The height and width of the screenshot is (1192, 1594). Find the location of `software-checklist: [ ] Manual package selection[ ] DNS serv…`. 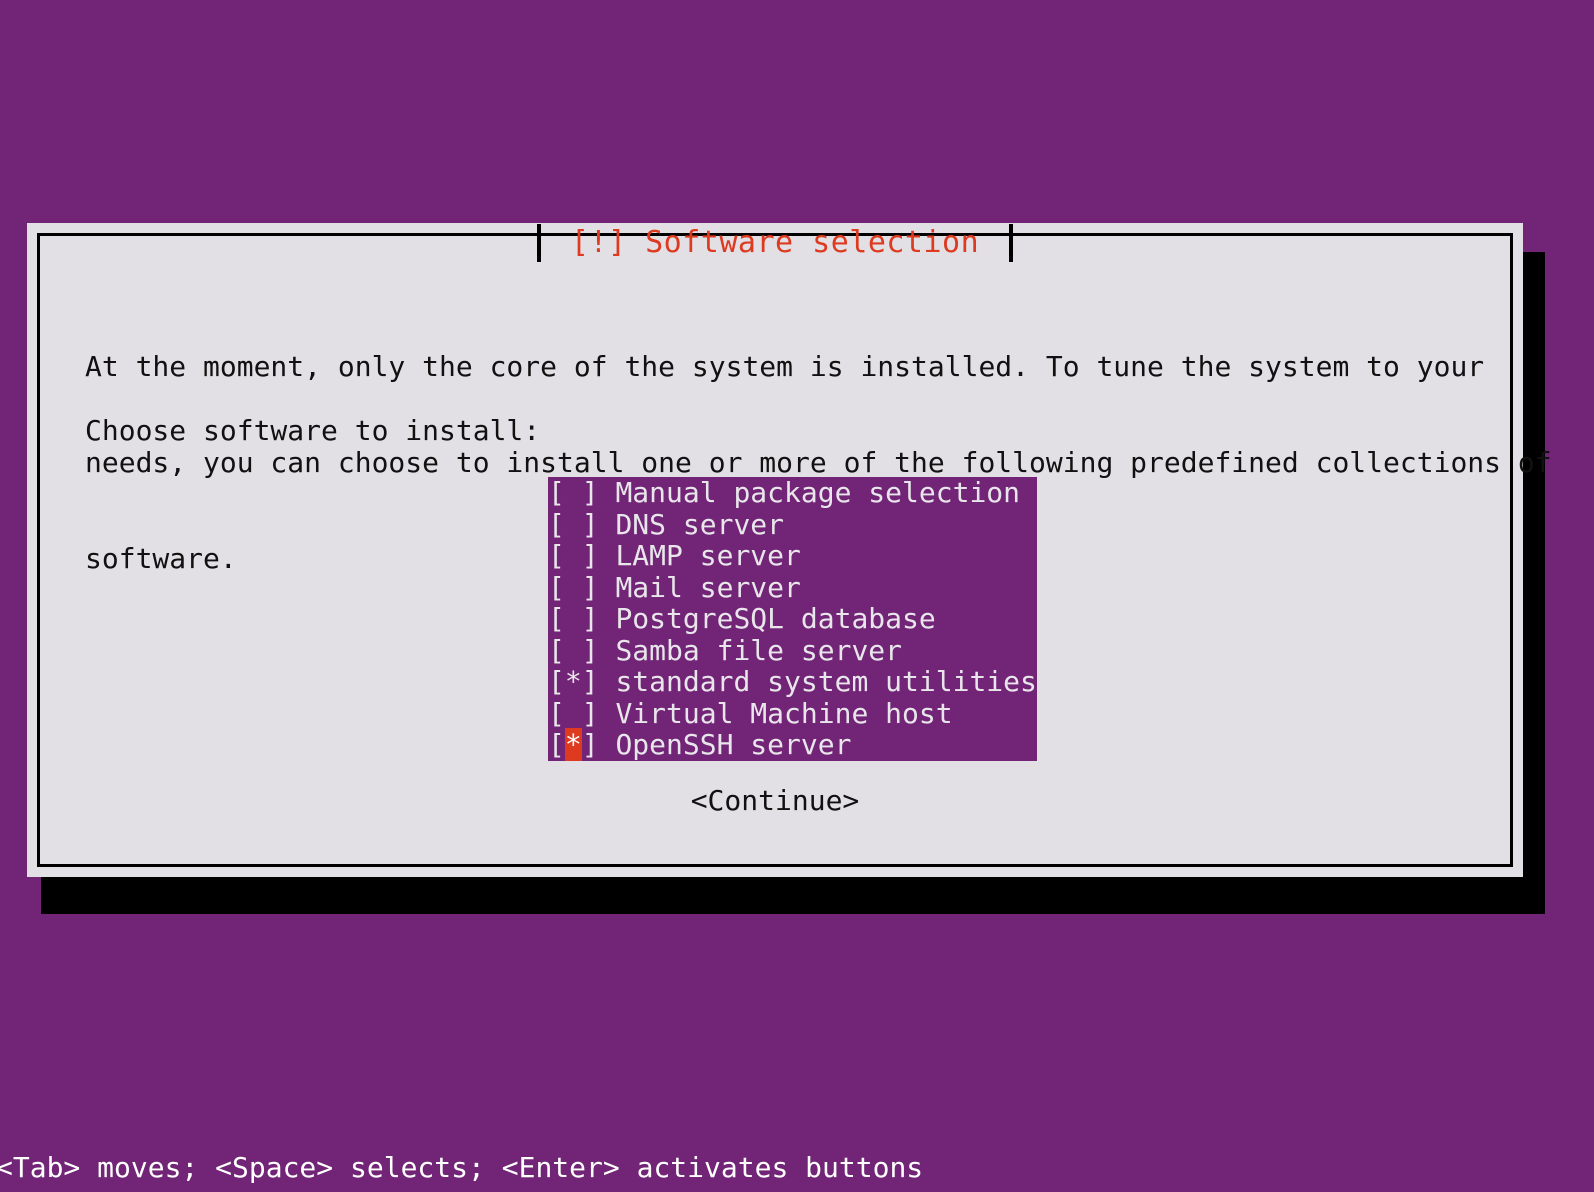

software-checklist: [ ] Manual package selection[ ] DNS serv… is located at coordinates (792, 619).